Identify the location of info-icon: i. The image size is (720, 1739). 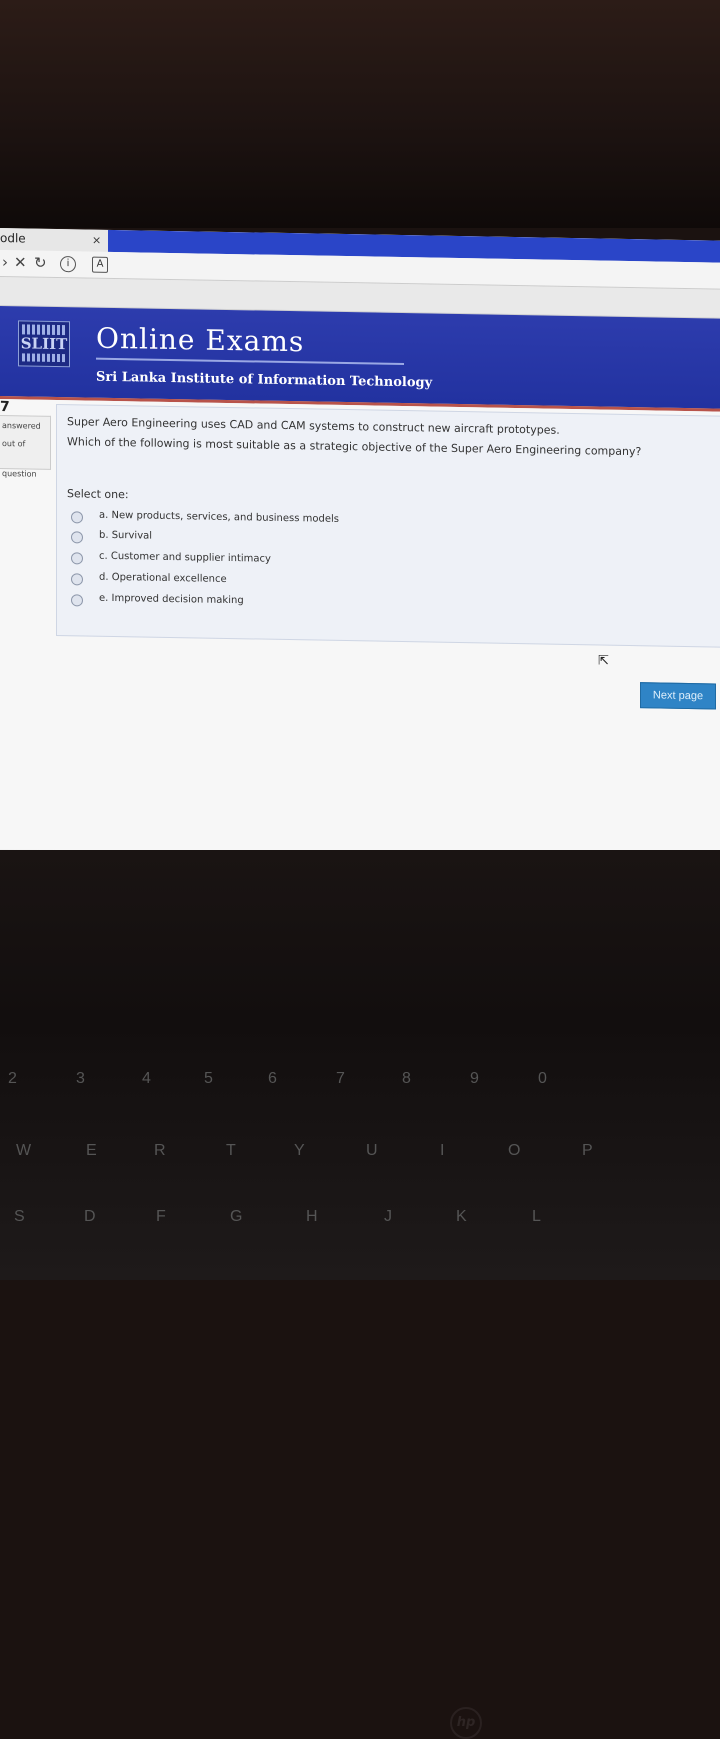
(68, 264).